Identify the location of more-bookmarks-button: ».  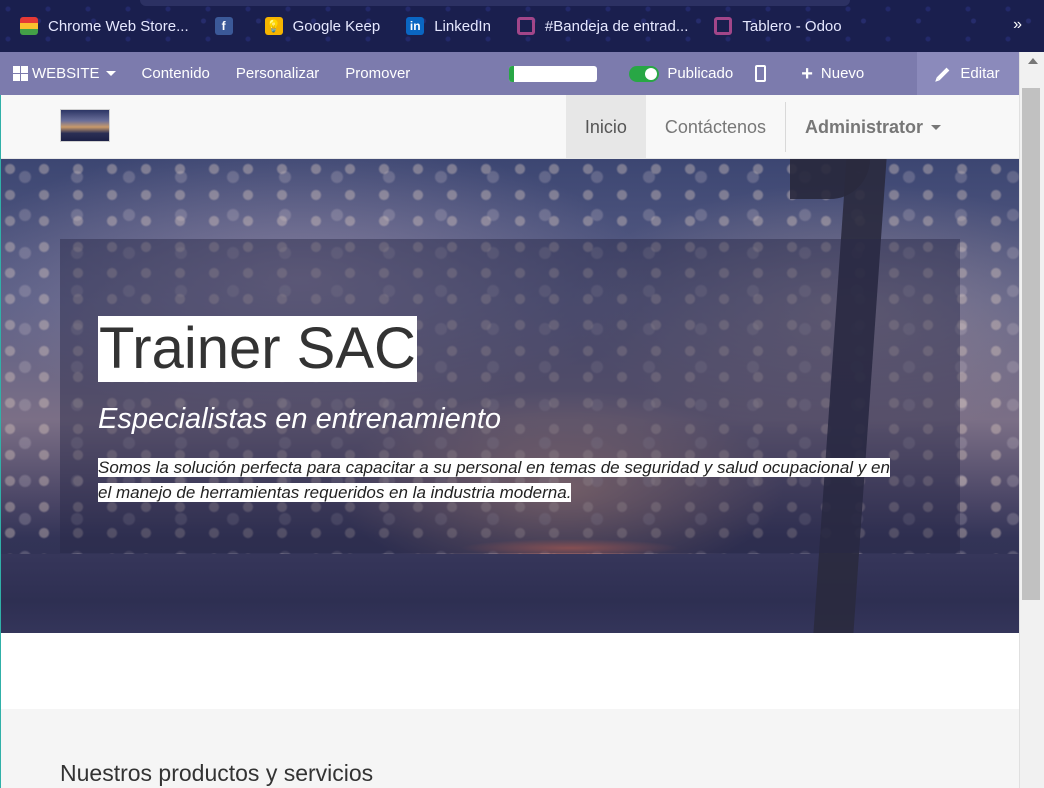
(1017, 25).